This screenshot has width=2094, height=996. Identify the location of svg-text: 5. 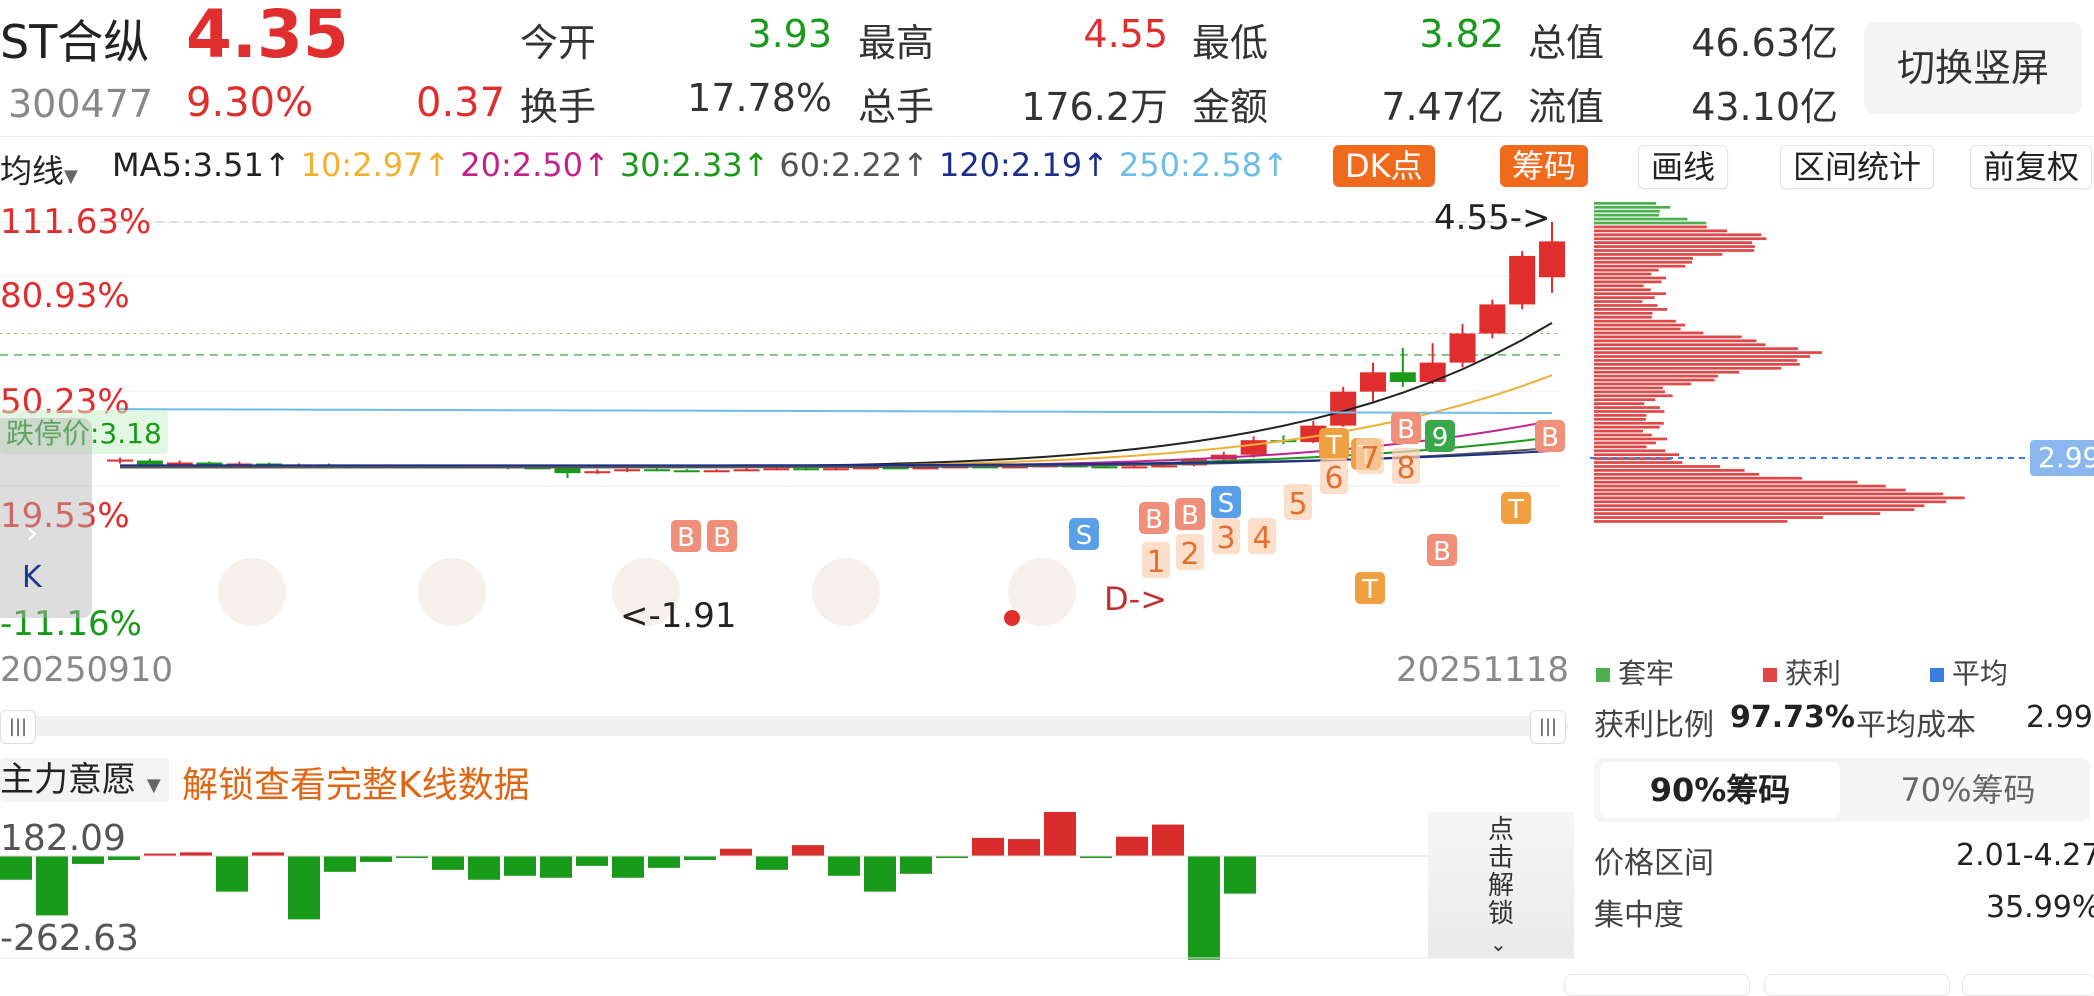
(1297, 504).